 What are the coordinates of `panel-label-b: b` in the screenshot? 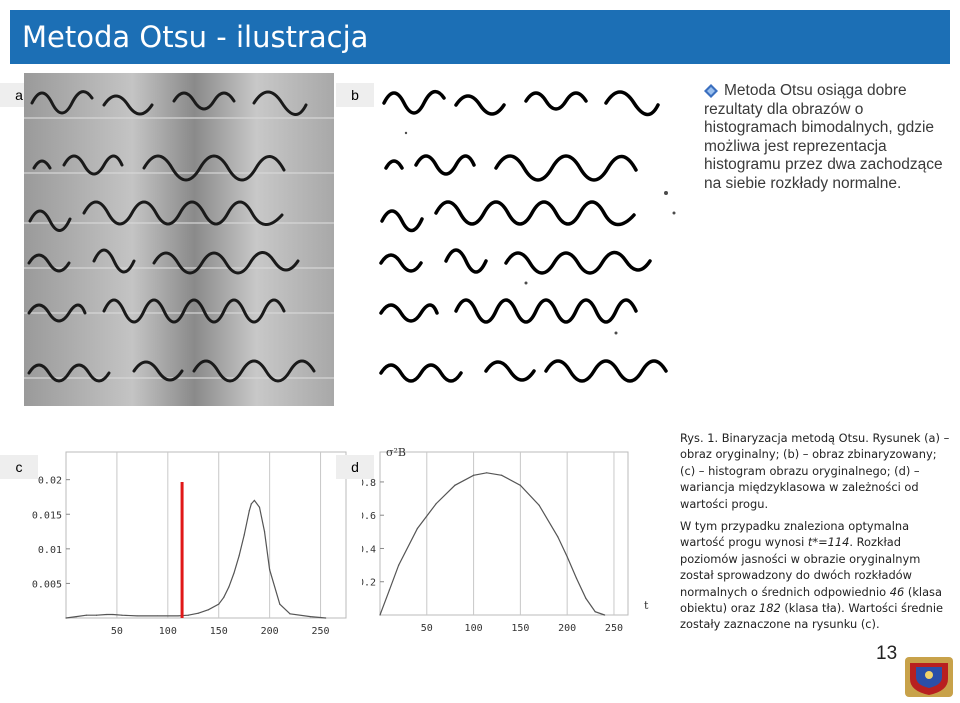 It's located at (355, 95).